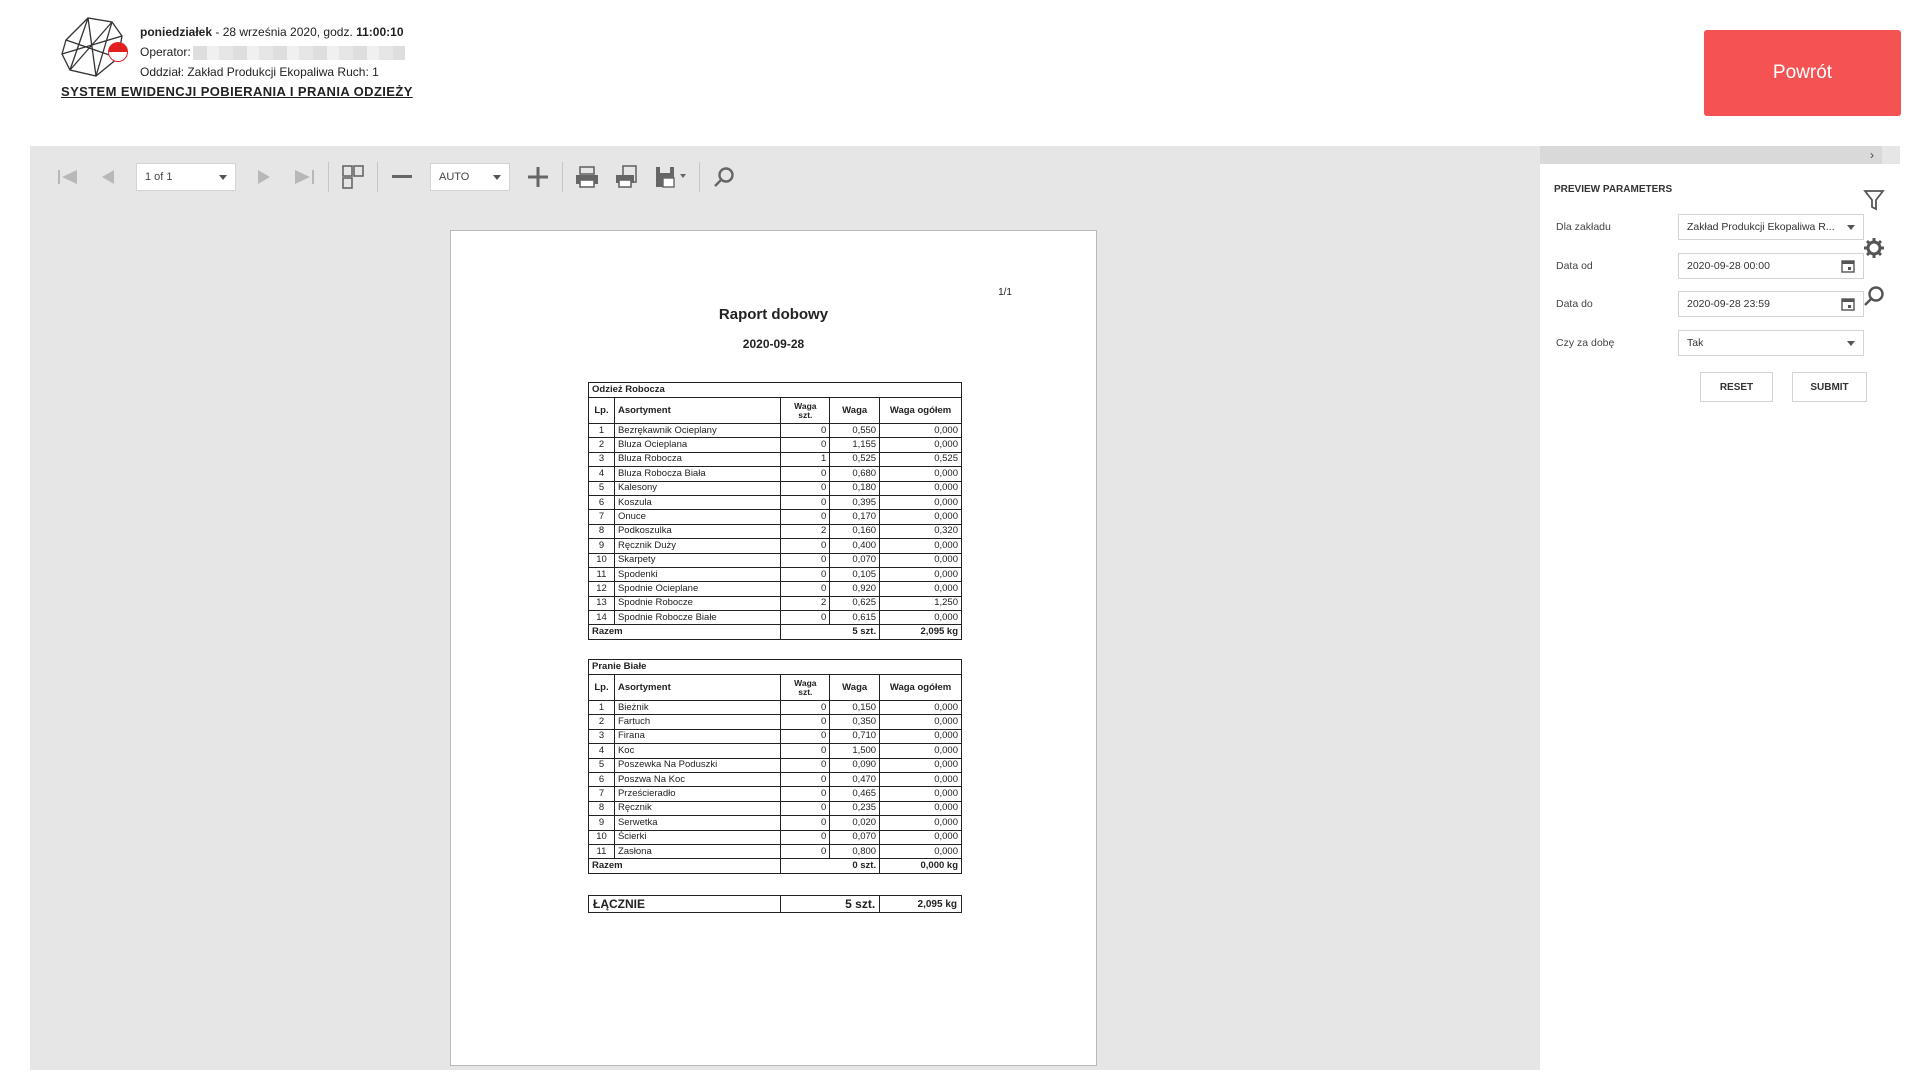 The height and width of the screenshot is (1080, 1920). I want to click on clock-time: 11:00:10, so click(380, 32).